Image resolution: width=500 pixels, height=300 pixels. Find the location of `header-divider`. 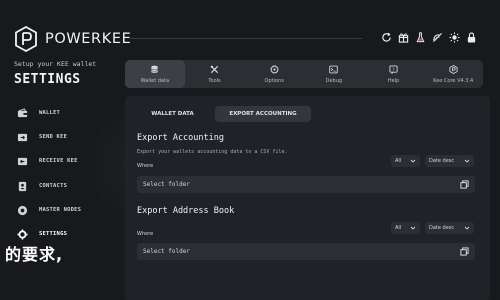

header-divider is located at coordinates (246, 38).